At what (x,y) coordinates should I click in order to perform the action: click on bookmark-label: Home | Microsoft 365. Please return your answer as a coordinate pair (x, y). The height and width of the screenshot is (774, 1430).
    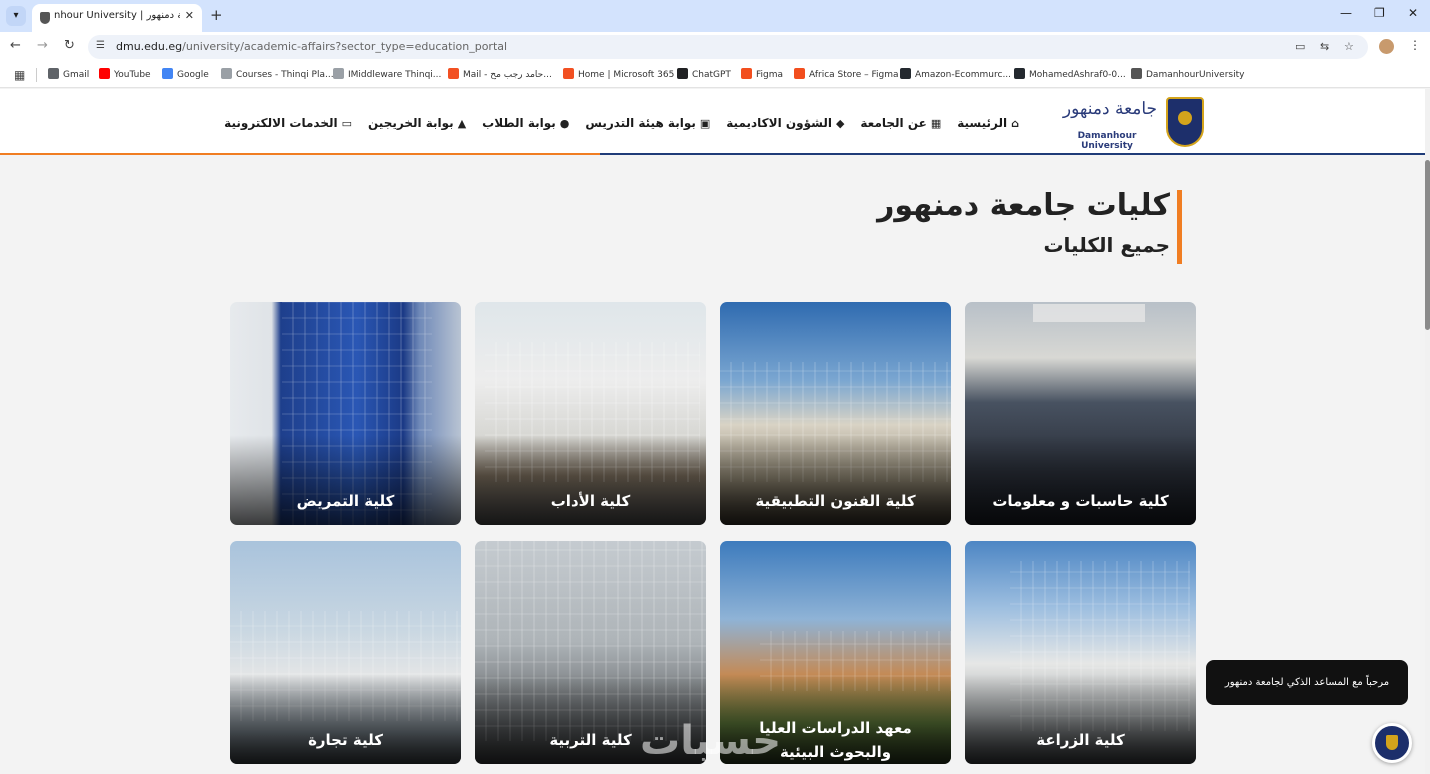
    Looking at the image, I should click on (626, 75).